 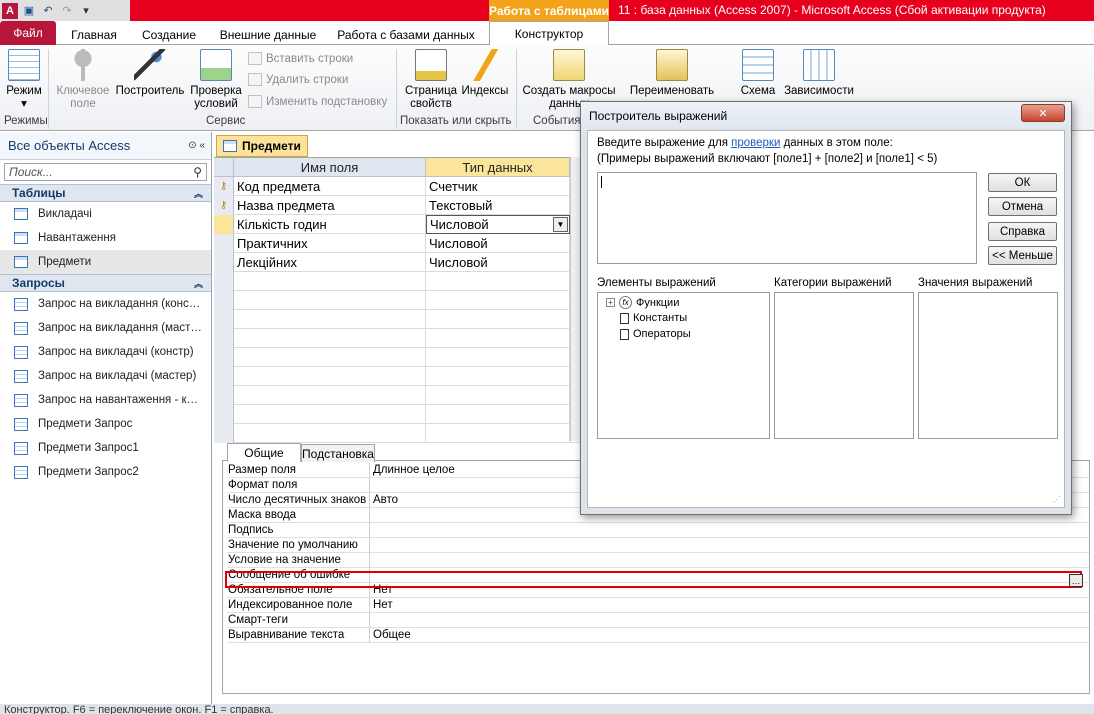 What do you see at coordinates (975, 283) in the screenshot?
I see `values-label: Значения выражений` at bounding box center [975, 283].